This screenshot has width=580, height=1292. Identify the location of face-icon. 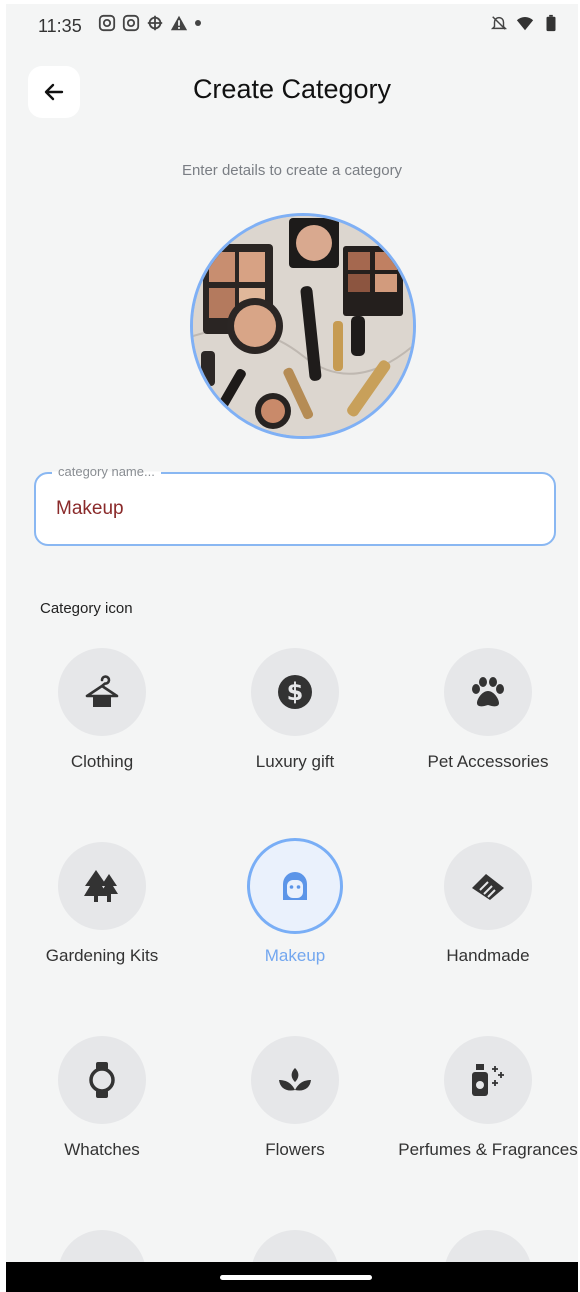
(295, 886).